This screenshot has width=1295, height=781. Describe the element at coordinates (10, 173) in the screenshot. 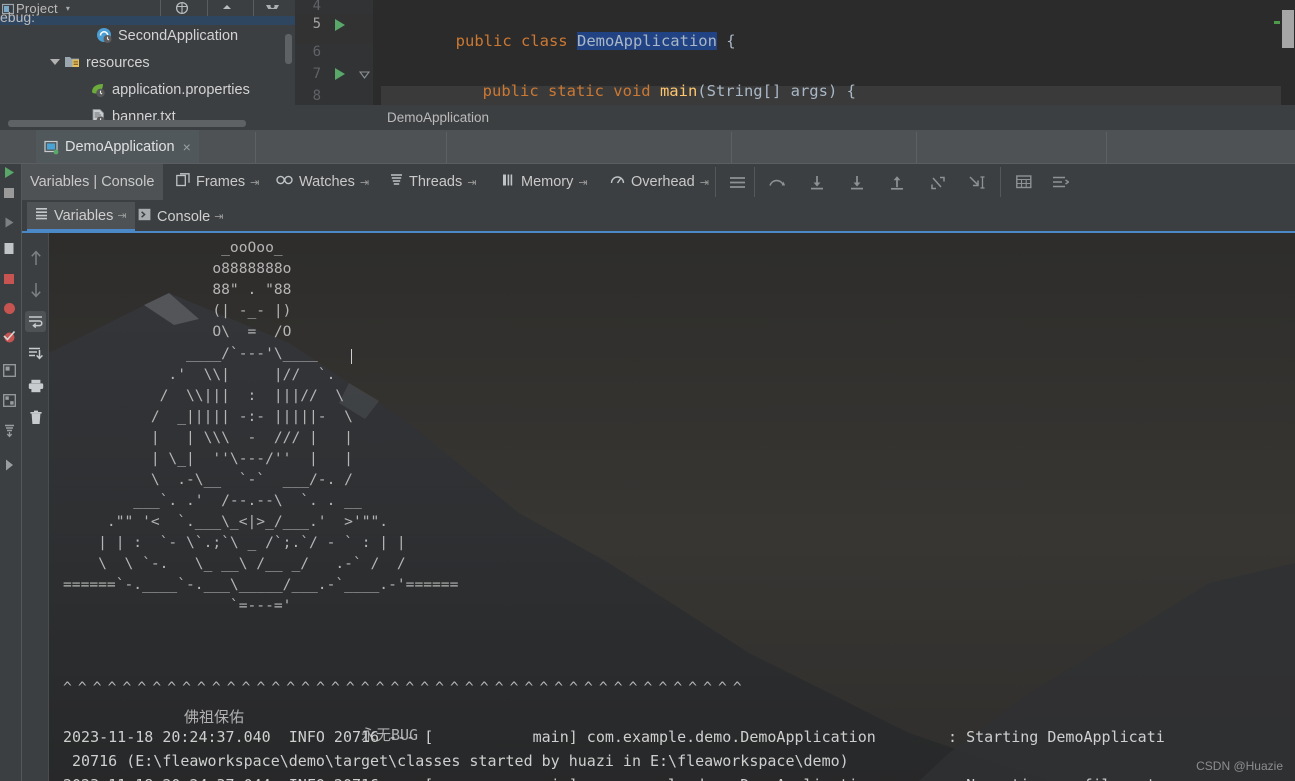

I see `resume-program-icon` at that location.